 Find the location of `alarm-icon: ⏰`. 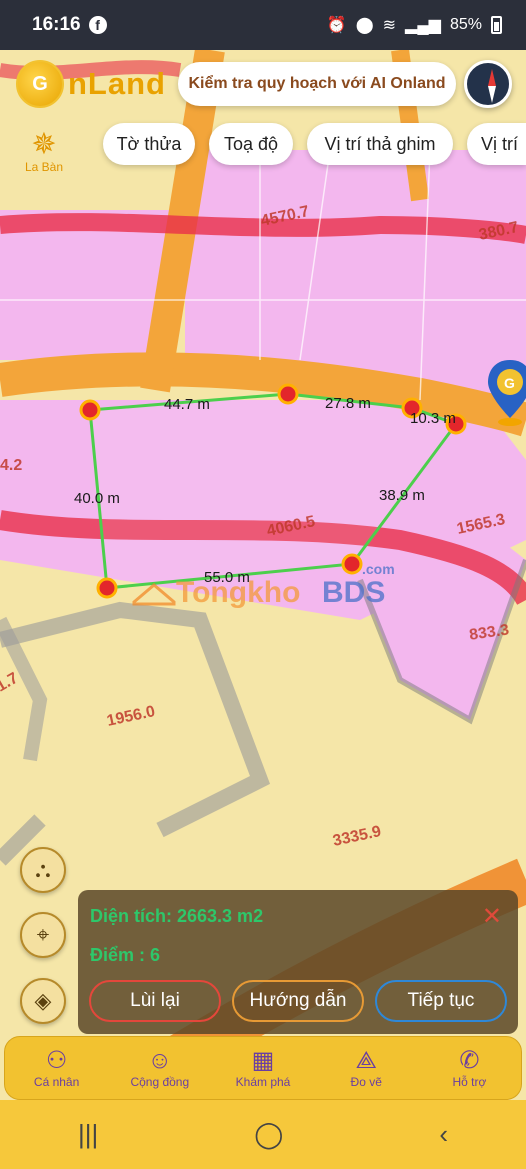

alarm-icon: ⏰ is located at coordinates (336, 25).